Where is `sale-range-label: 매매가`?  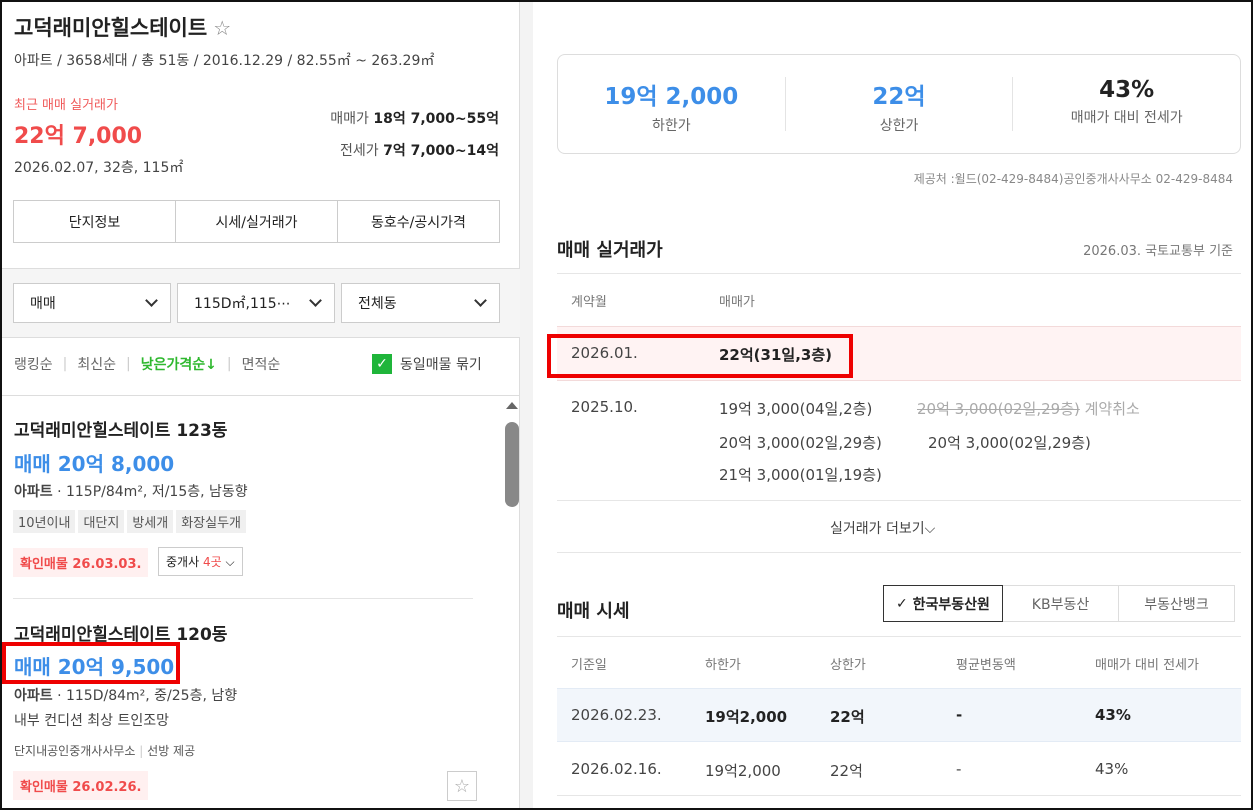 sale-range-label: 매매가 is located at coordinates (349, 119).